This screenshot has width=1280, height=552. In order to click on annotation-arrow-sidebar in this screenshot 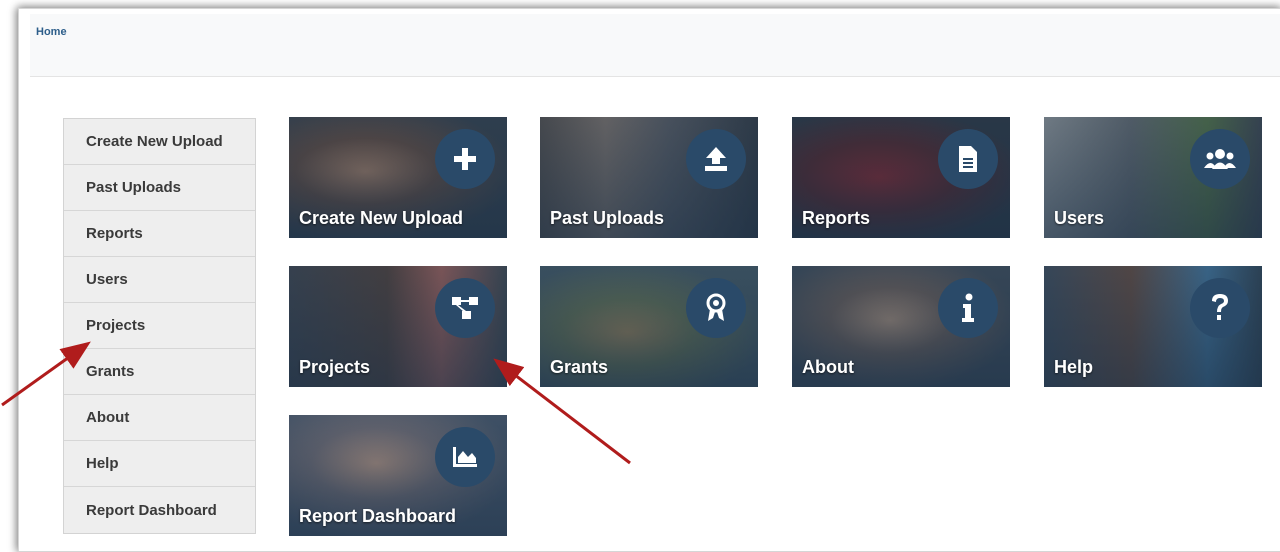, I will do `click(46, 374)`.